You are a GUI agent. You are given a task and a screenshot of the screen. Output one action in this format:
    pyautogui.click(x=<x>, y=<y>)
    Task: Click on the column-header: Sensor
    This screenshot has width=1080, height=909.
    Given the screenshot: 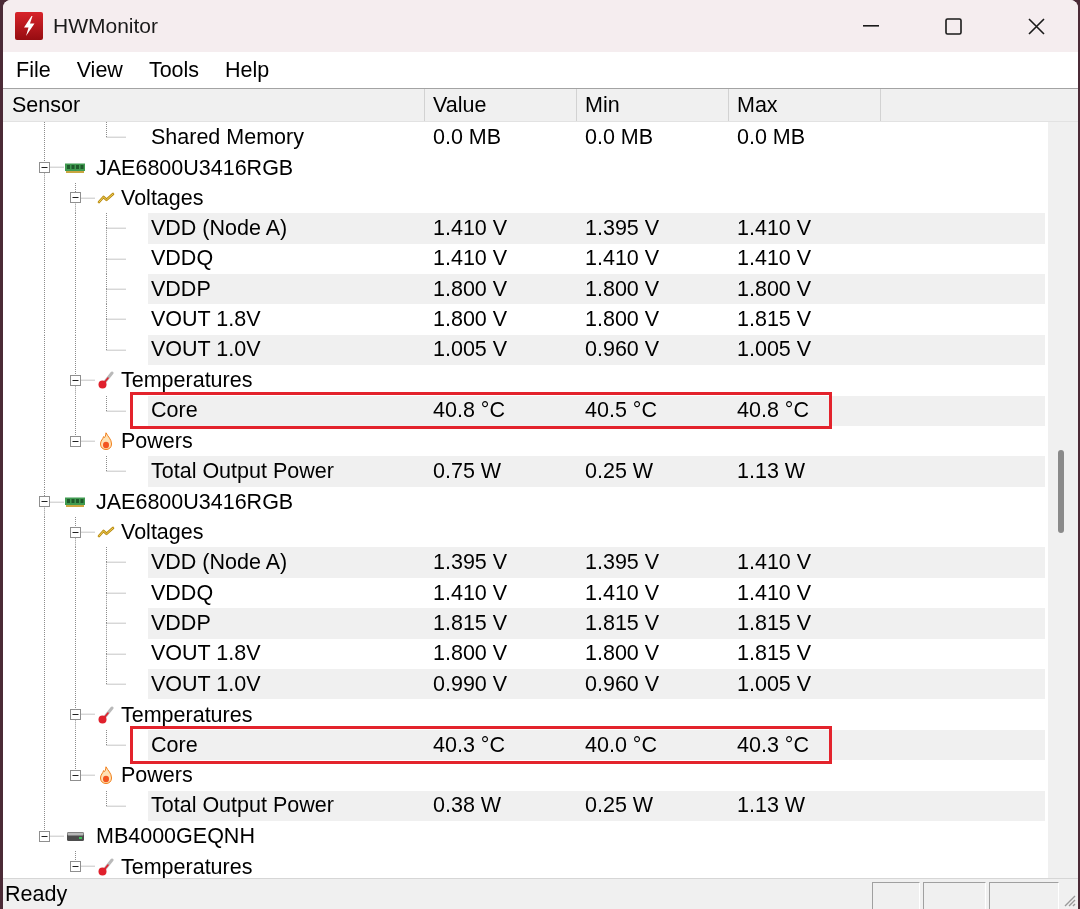 What is the action you would take?
    pyautogui.click(x=214, y=105)
    